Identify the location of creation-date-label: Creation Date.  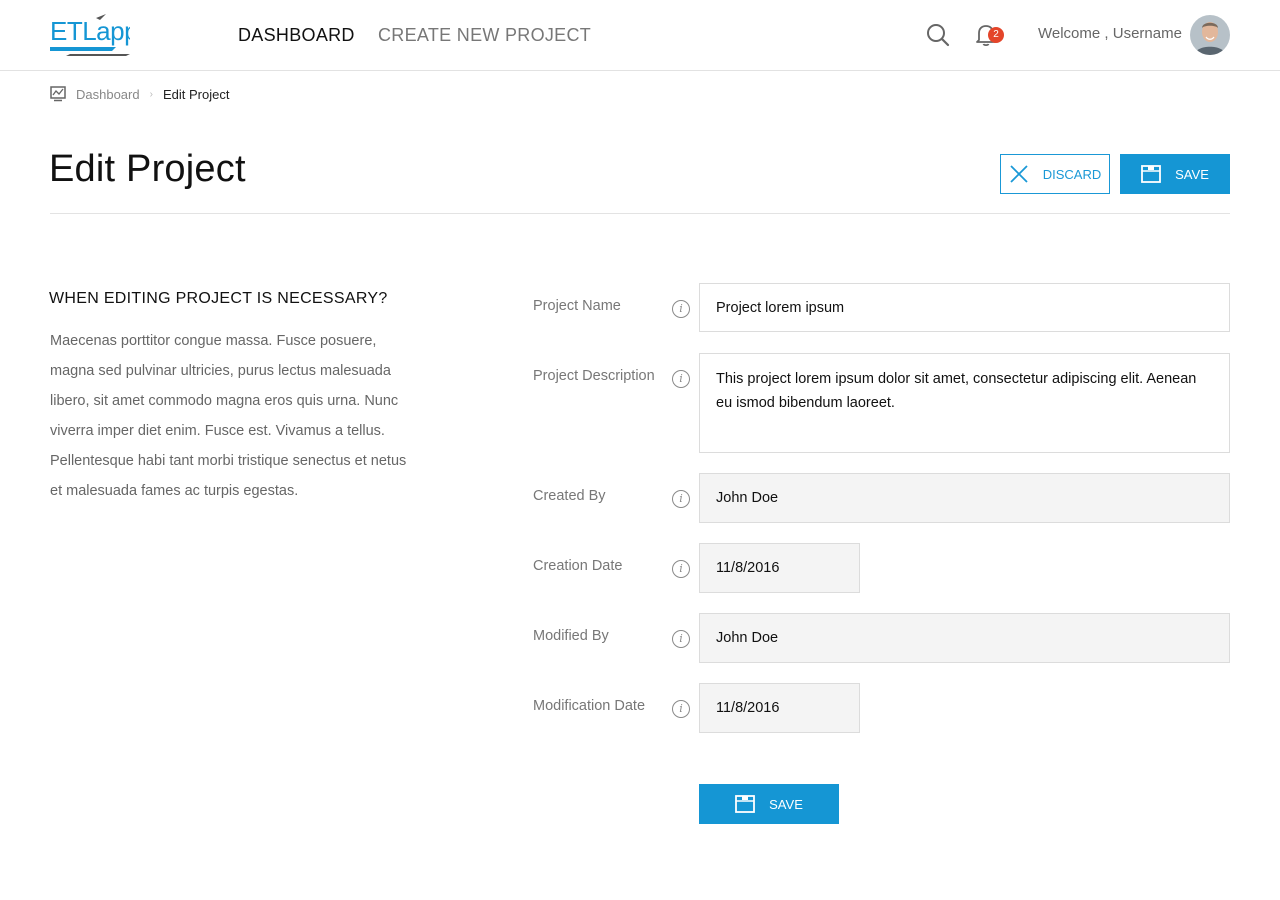
(578, 566).